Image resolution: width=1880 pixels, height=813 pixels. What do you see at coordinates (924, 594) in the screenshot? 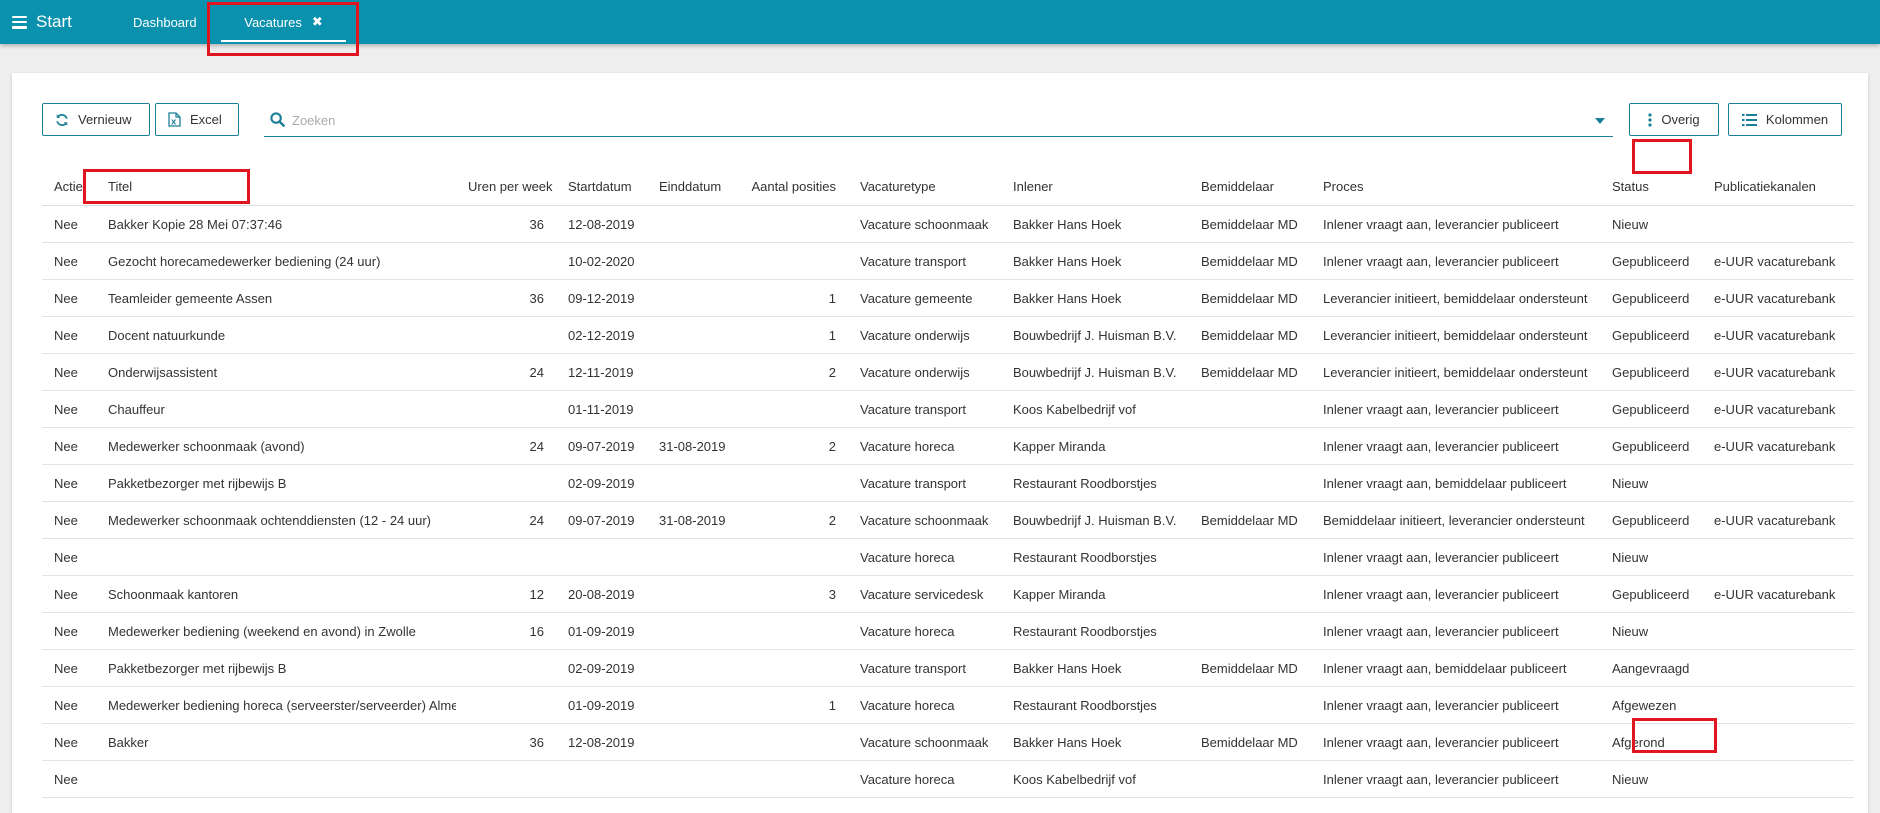
I see `cell-vacaturetype: Vacature servicedesk` at bounding box center [924, 594].